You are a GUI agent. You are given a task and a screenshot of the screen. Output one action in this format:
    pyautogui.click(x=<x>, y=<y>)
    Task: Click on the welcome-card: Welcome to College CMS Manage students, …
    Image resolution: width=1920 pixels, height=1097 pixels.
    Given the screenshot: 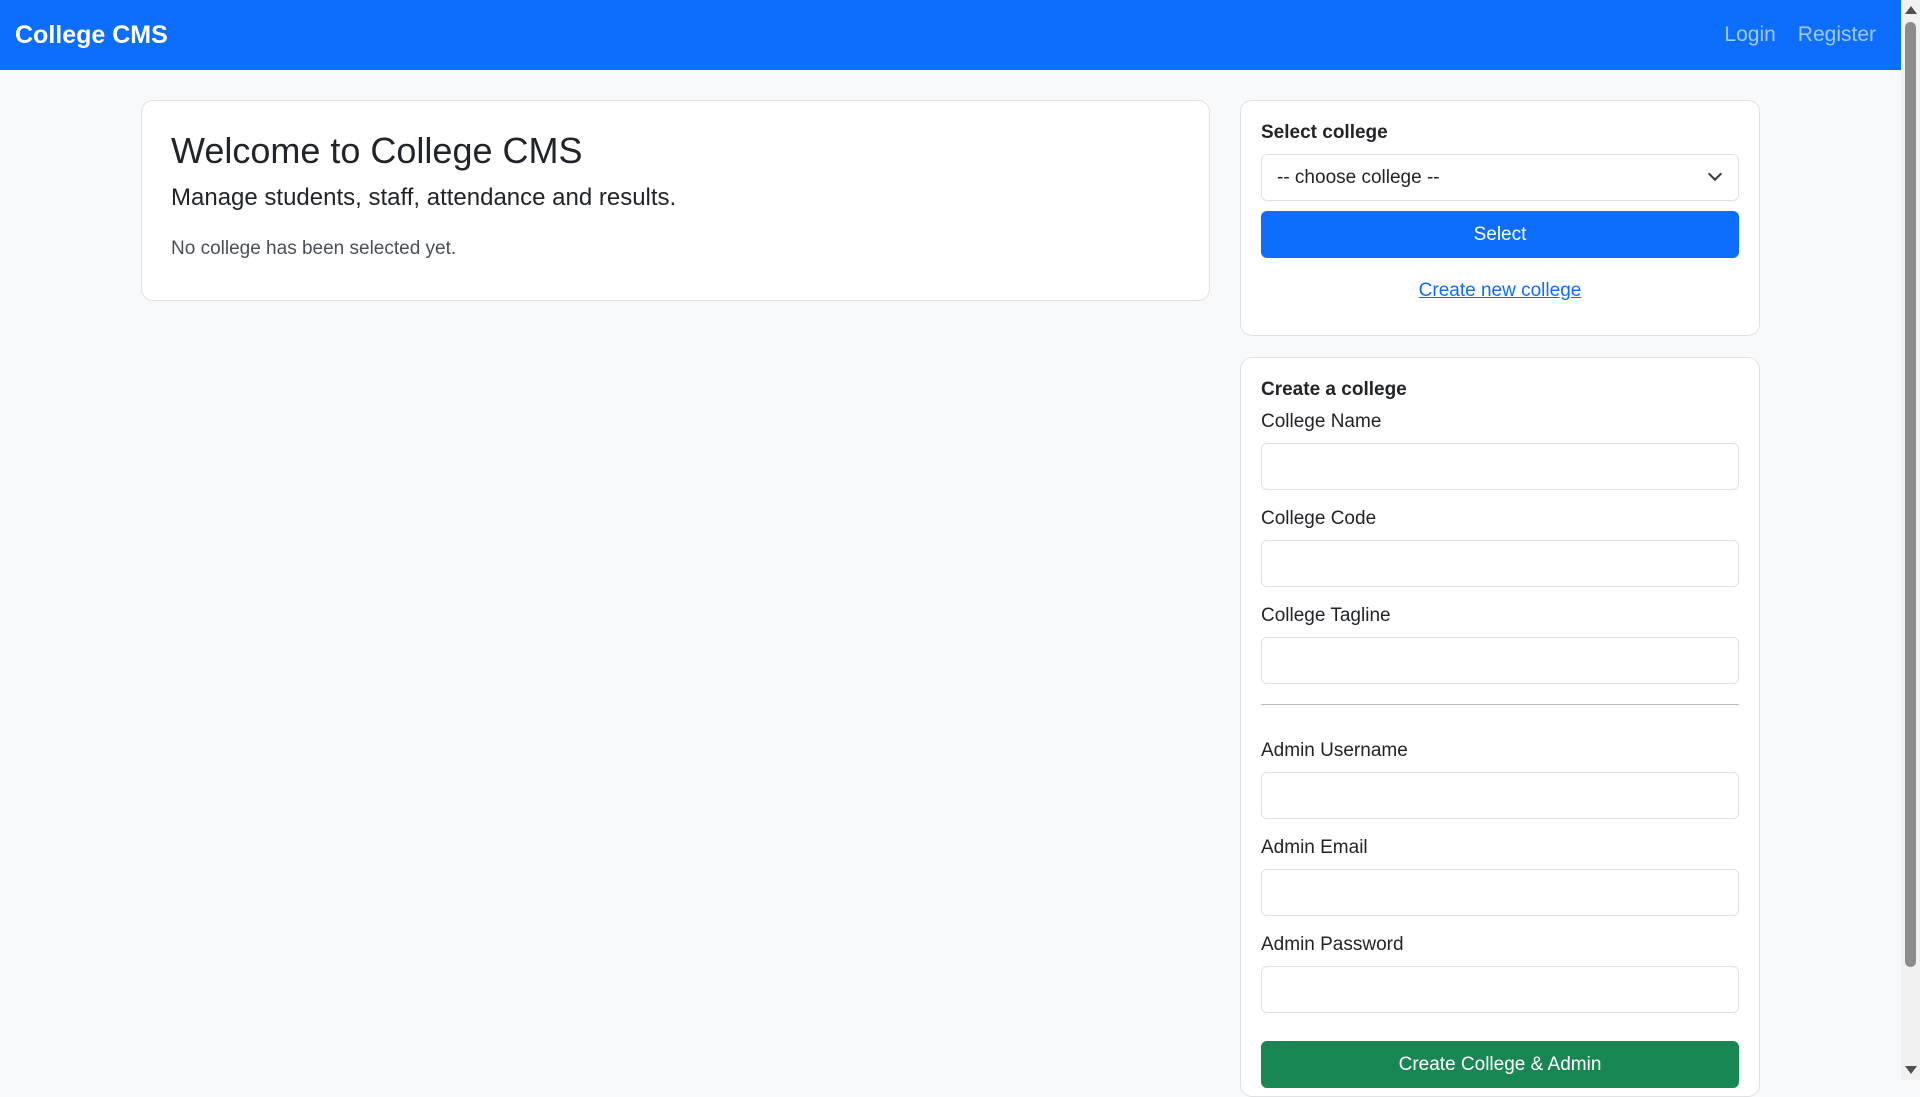 What is the action you would take?
    pyautogui.click(x=675, y=200)
    